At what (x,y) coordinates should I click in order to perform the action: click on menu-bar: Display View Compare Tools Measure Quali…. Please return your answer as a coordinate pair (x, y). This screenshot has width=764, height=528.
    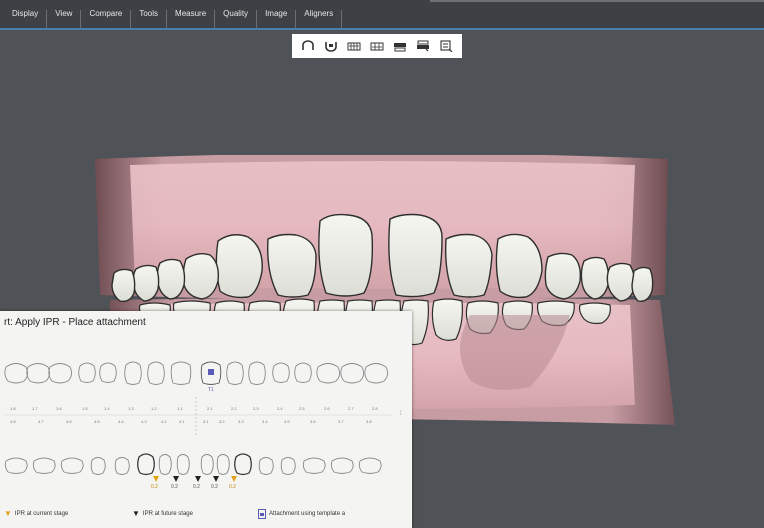
    Looking at the image, I should click on (382, 15).